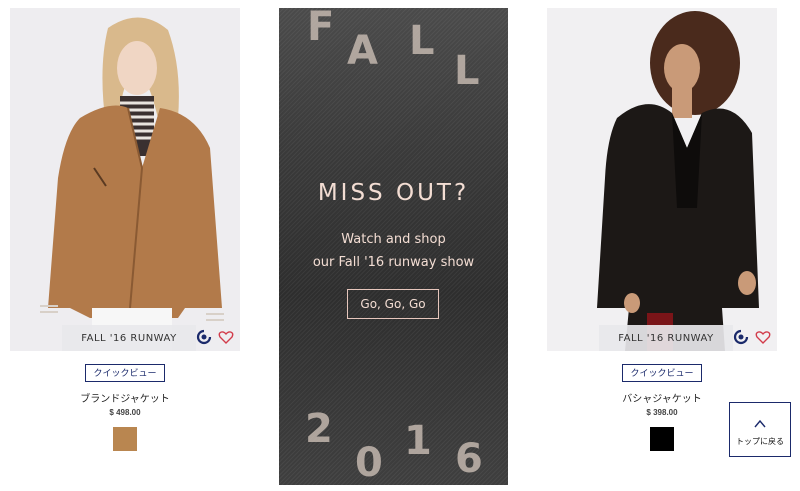 The width and height of the screenshot is (800, 491). Describe the element at coordinates (125, 412) in the screenshot. I see `product-price: $ 498.00` at that location.